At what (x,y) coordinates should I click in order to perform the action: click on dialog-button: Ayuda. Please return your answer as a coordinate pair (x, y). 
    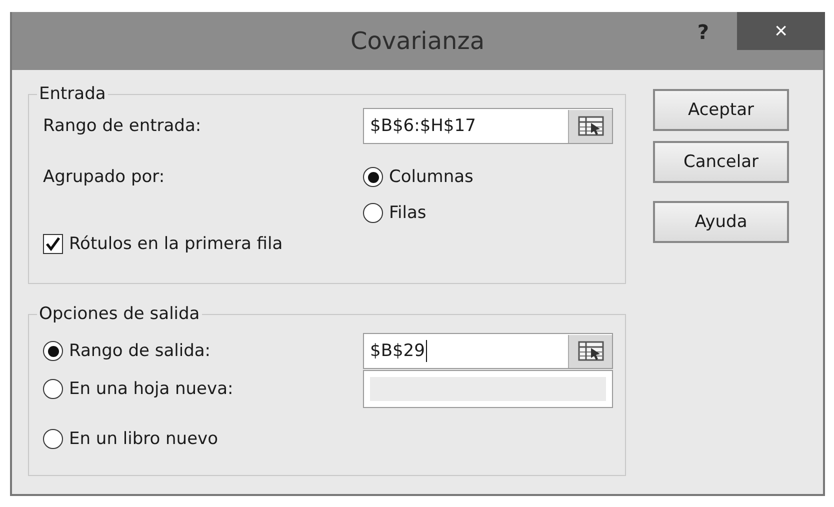
    Looking at the image, I should click on (721, 222).